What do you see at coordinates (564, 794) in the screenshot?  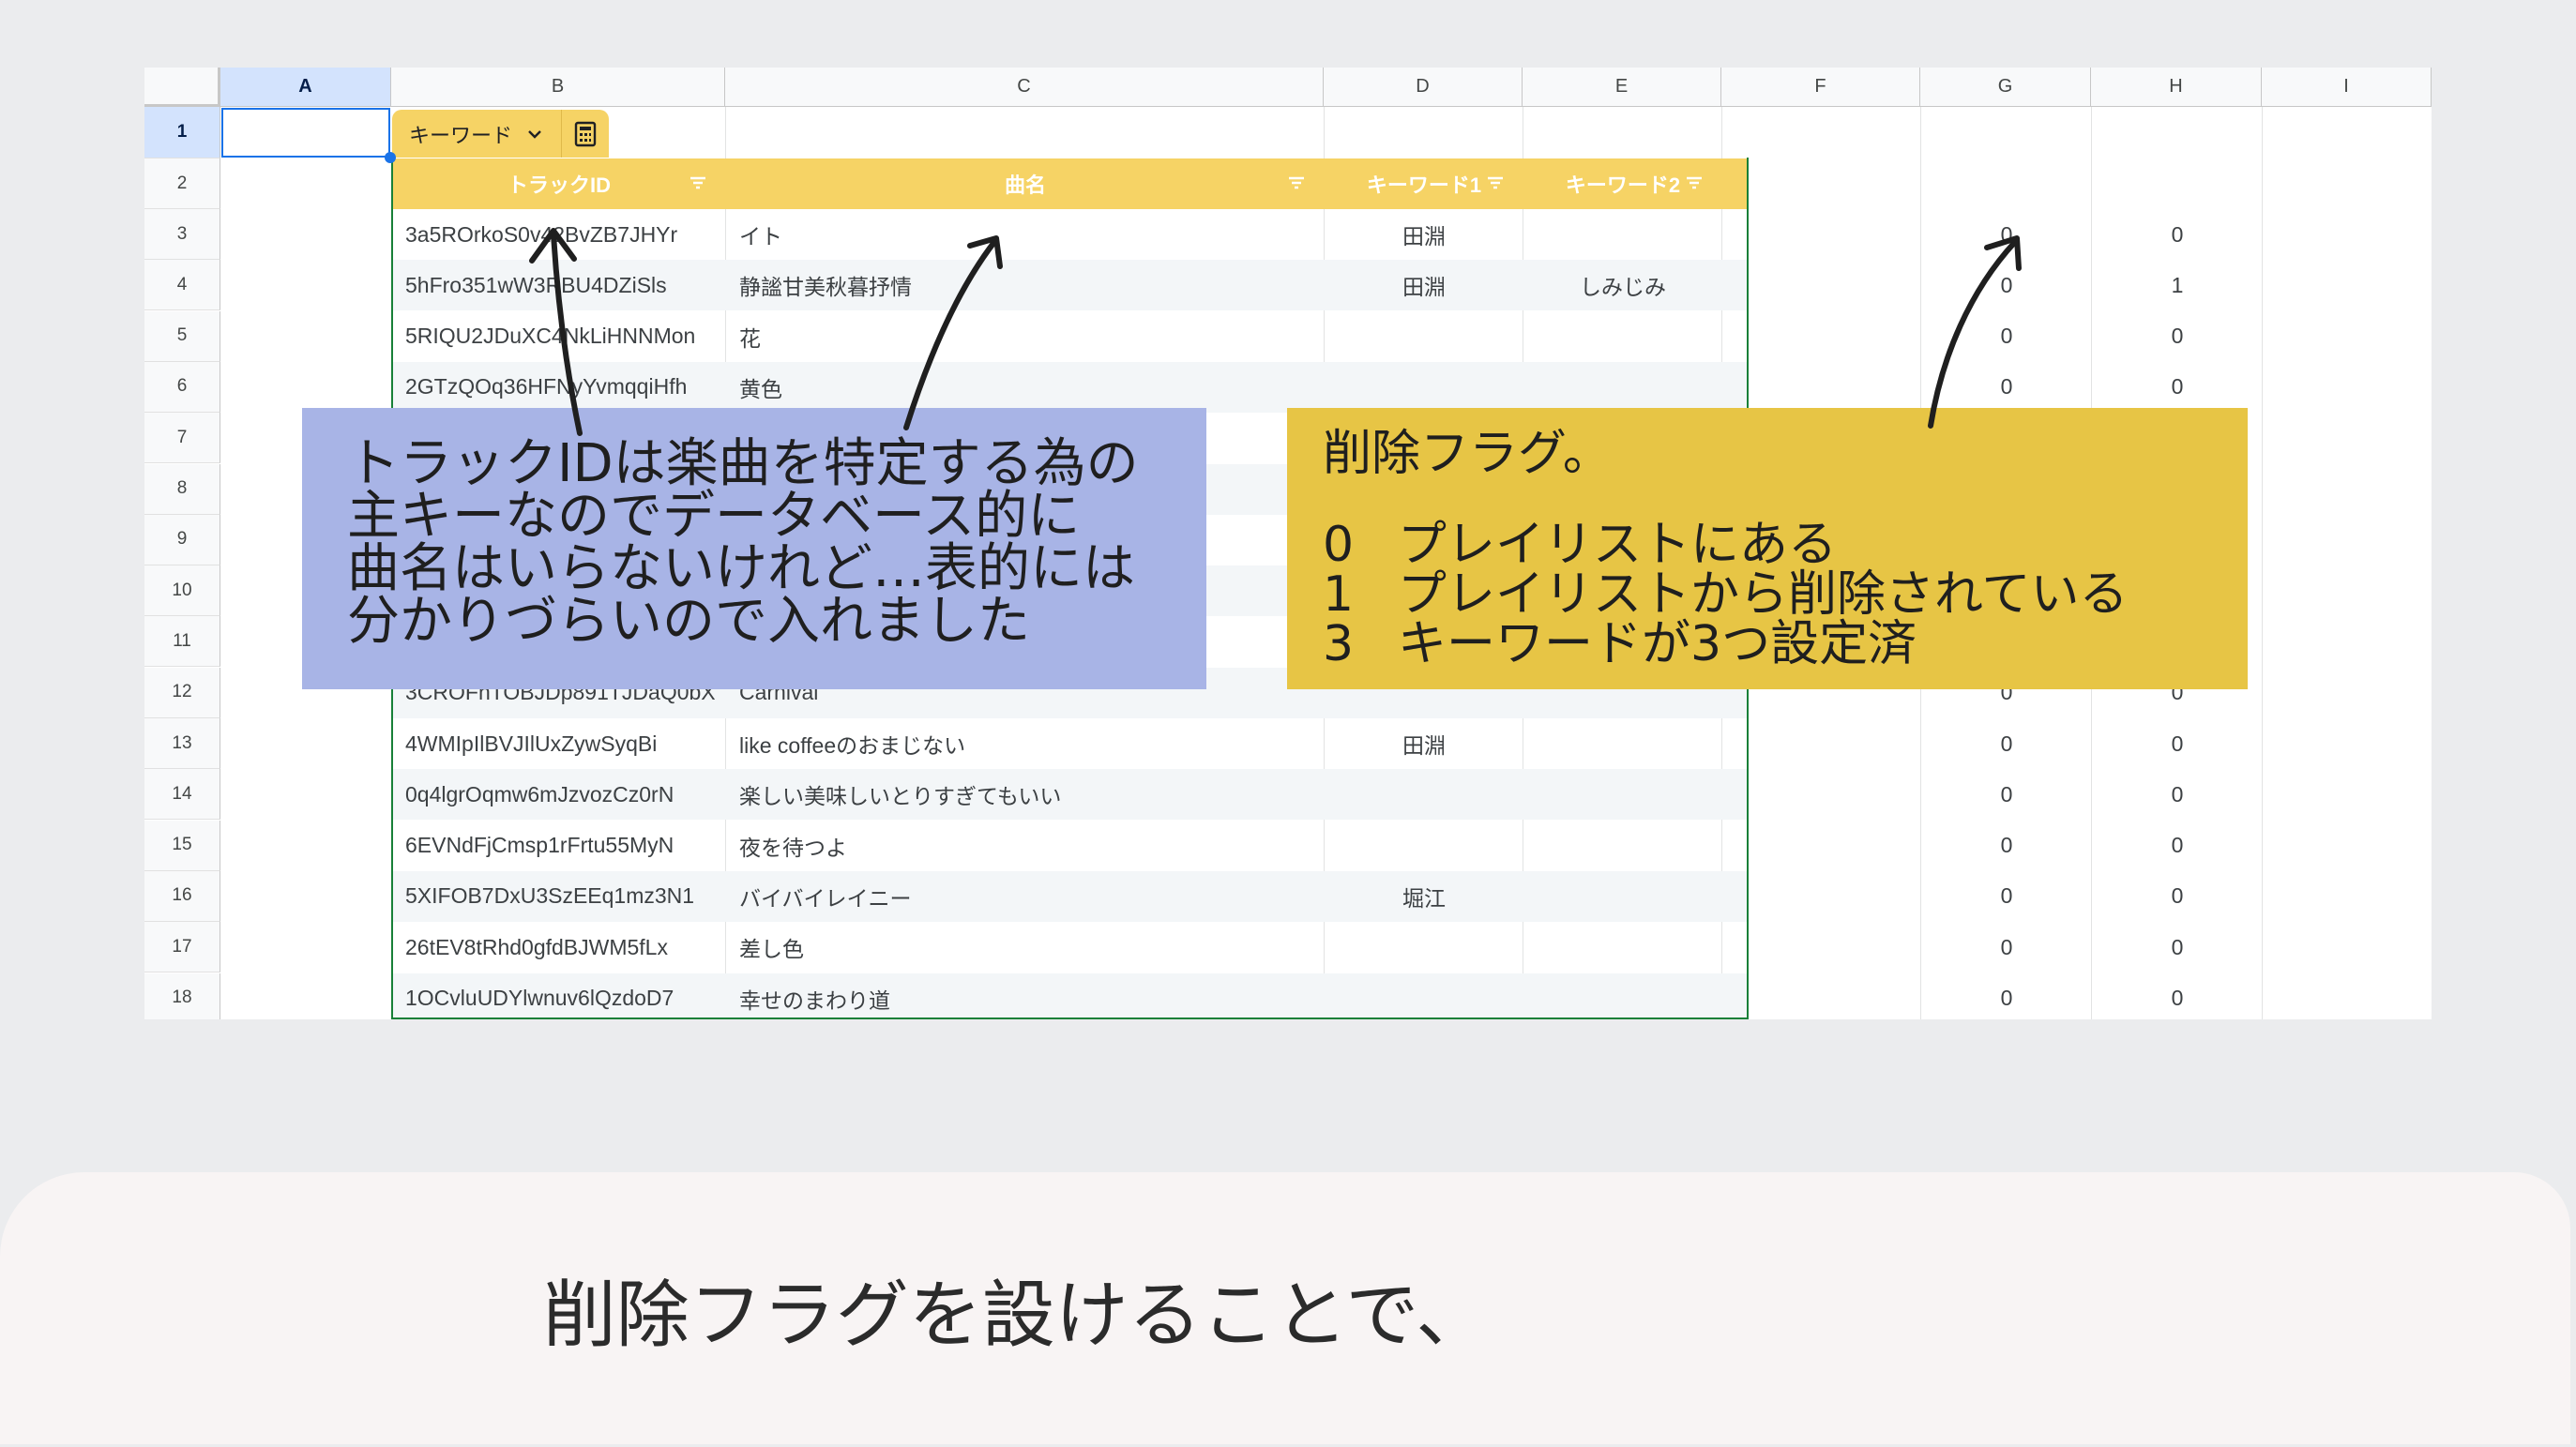 I see `cell-track-id: 0q4lgrOqmw6mJzvozCz0rN` at bounding box center [564, 794].